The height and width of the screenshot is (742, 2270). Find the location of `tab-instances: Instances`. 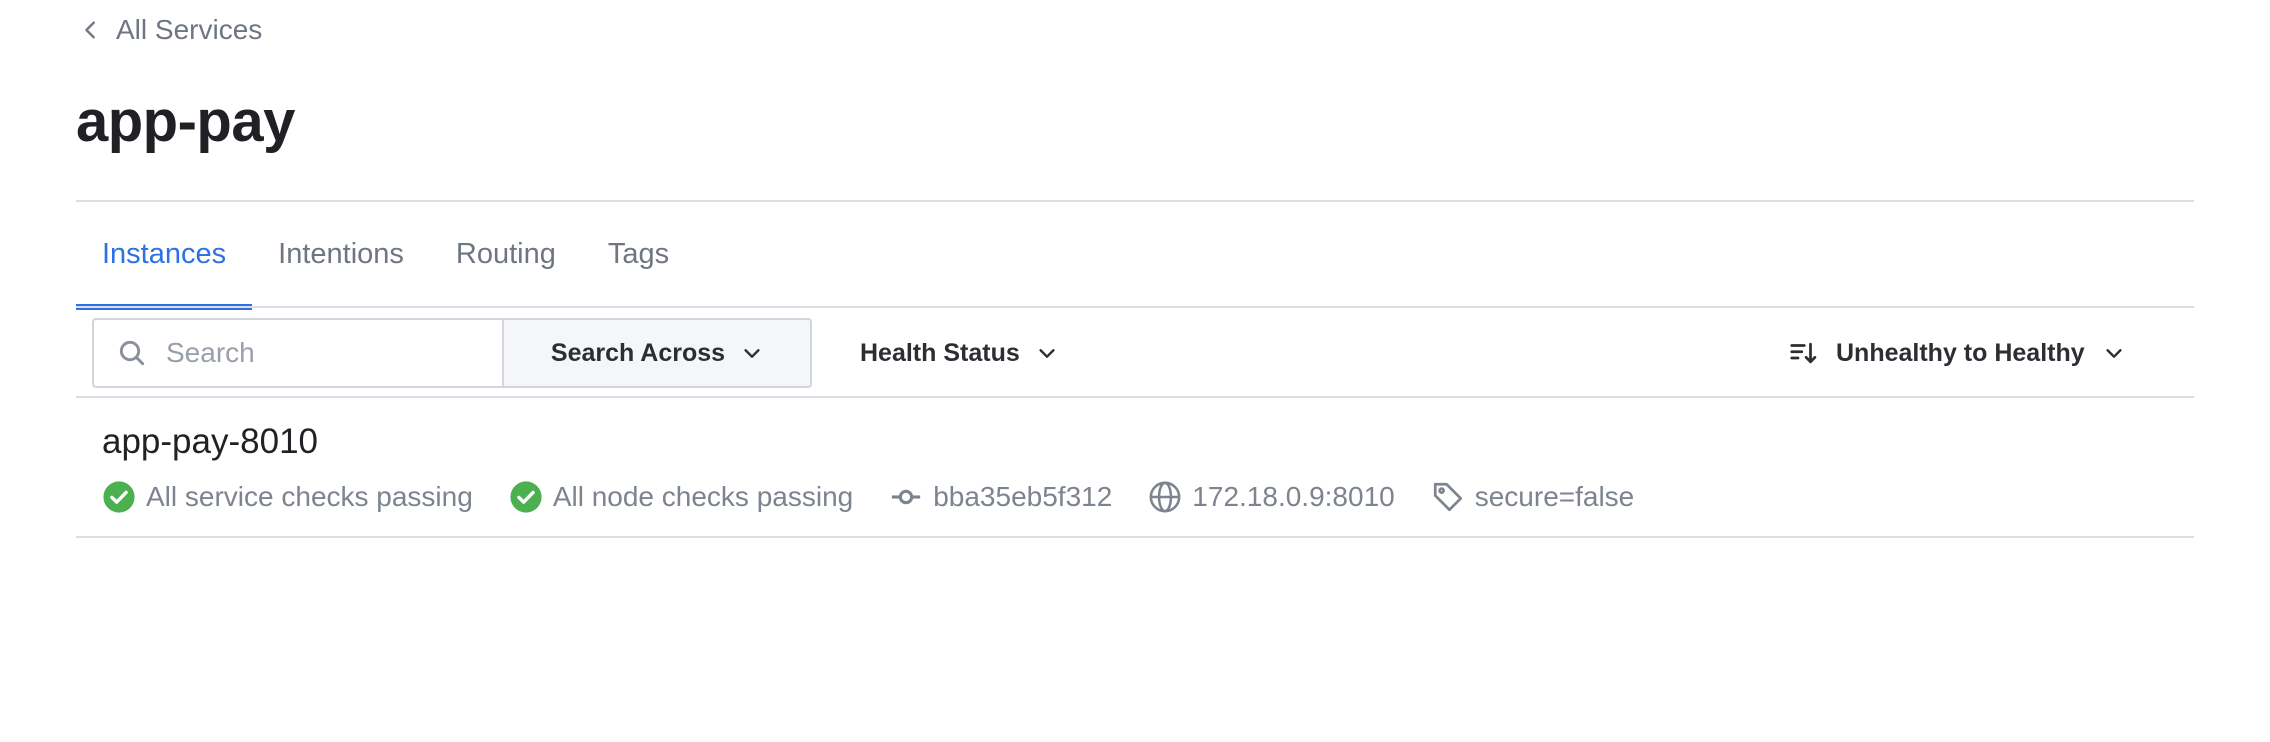

tab-instances: Instances is located at coordinates (164, 255).